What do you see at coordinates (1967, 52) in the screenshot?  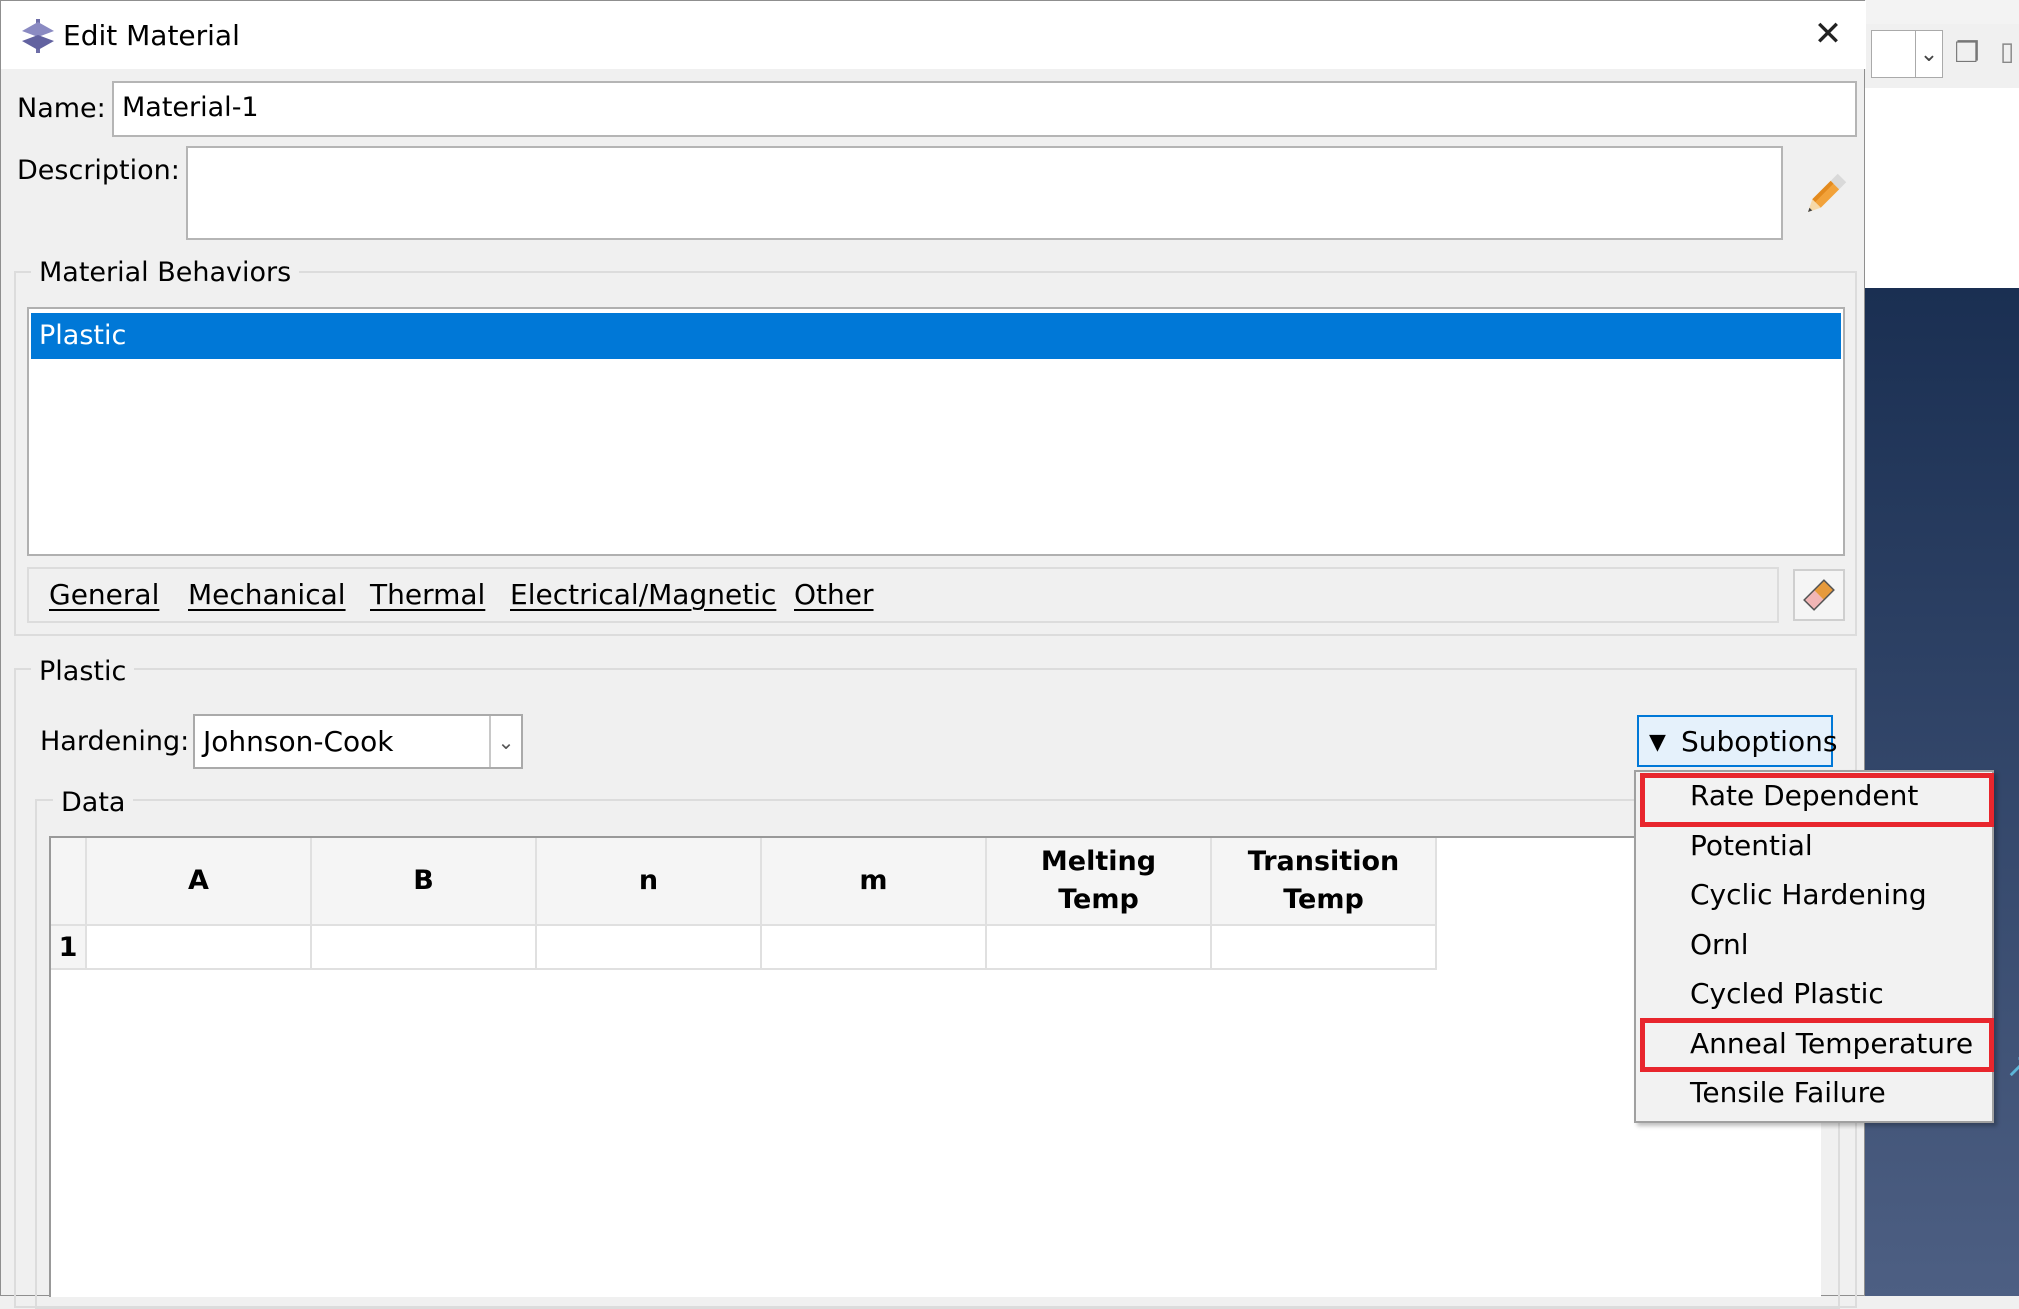 I see `copy-icon: ❐` at bounding box center [1967, 52].